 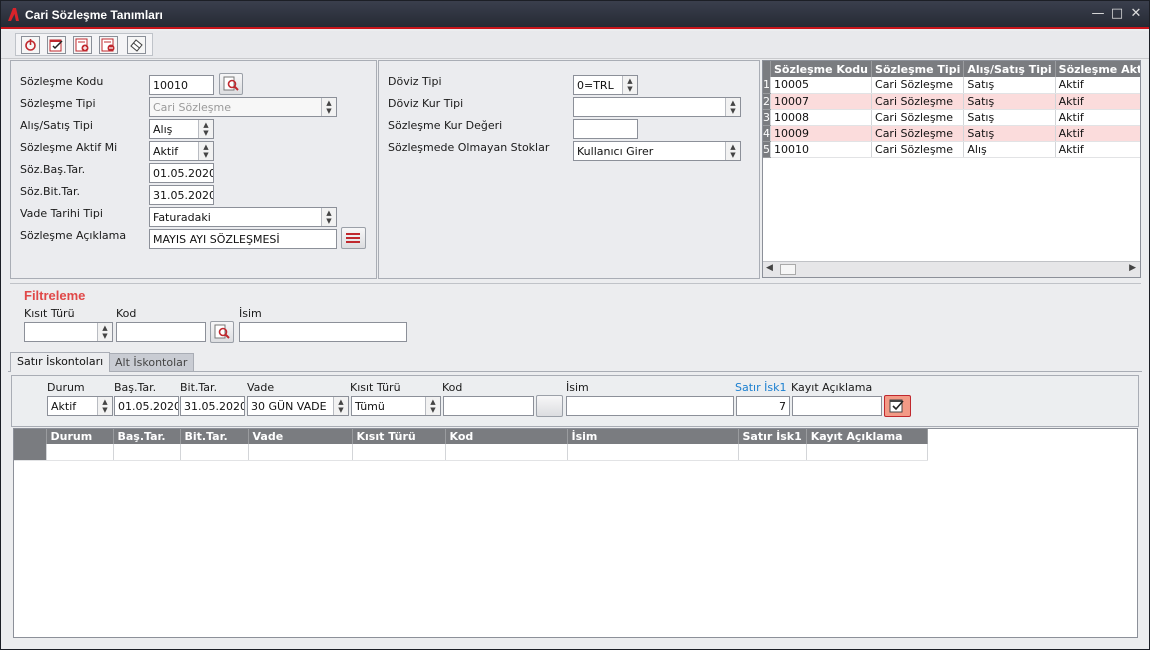 What do you see at coordinates (181, 173) in the screenshot?
I see `bas-tar-input: 01.05.2020` at bounding box center [181, 173].